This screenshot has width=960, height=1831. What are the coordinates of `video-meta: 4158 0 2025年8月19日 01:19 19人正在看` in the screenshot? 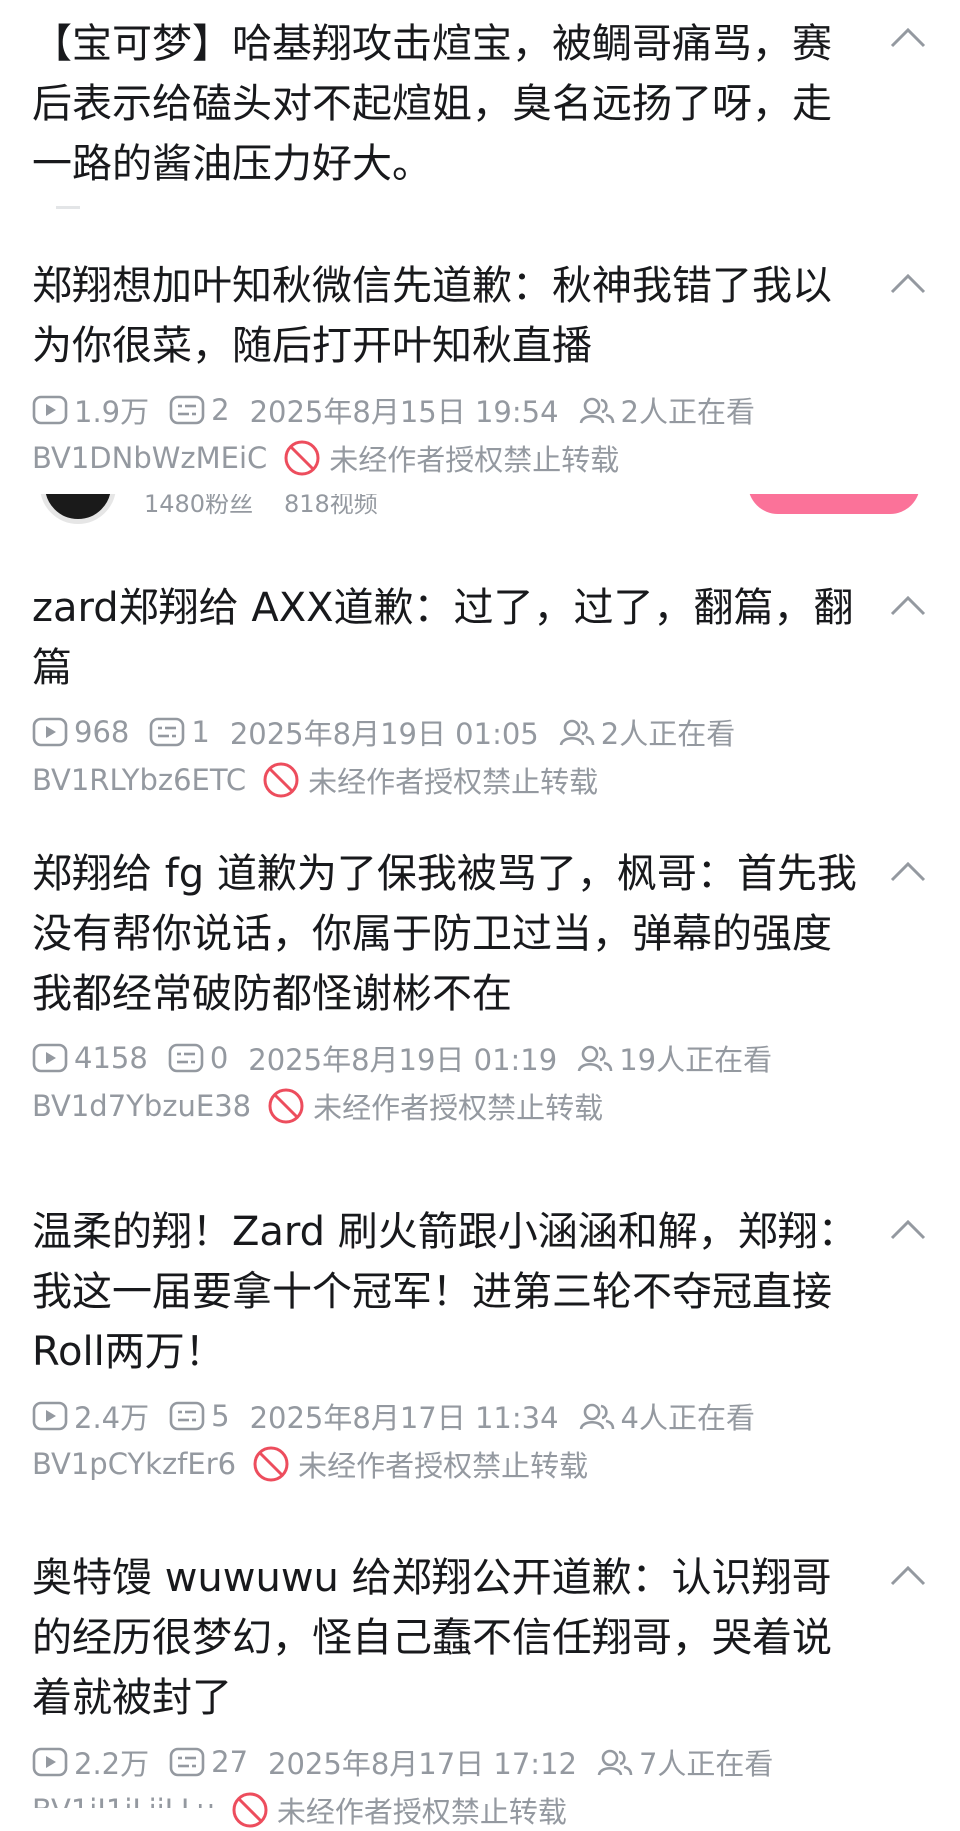 It's located at (402, 1058).